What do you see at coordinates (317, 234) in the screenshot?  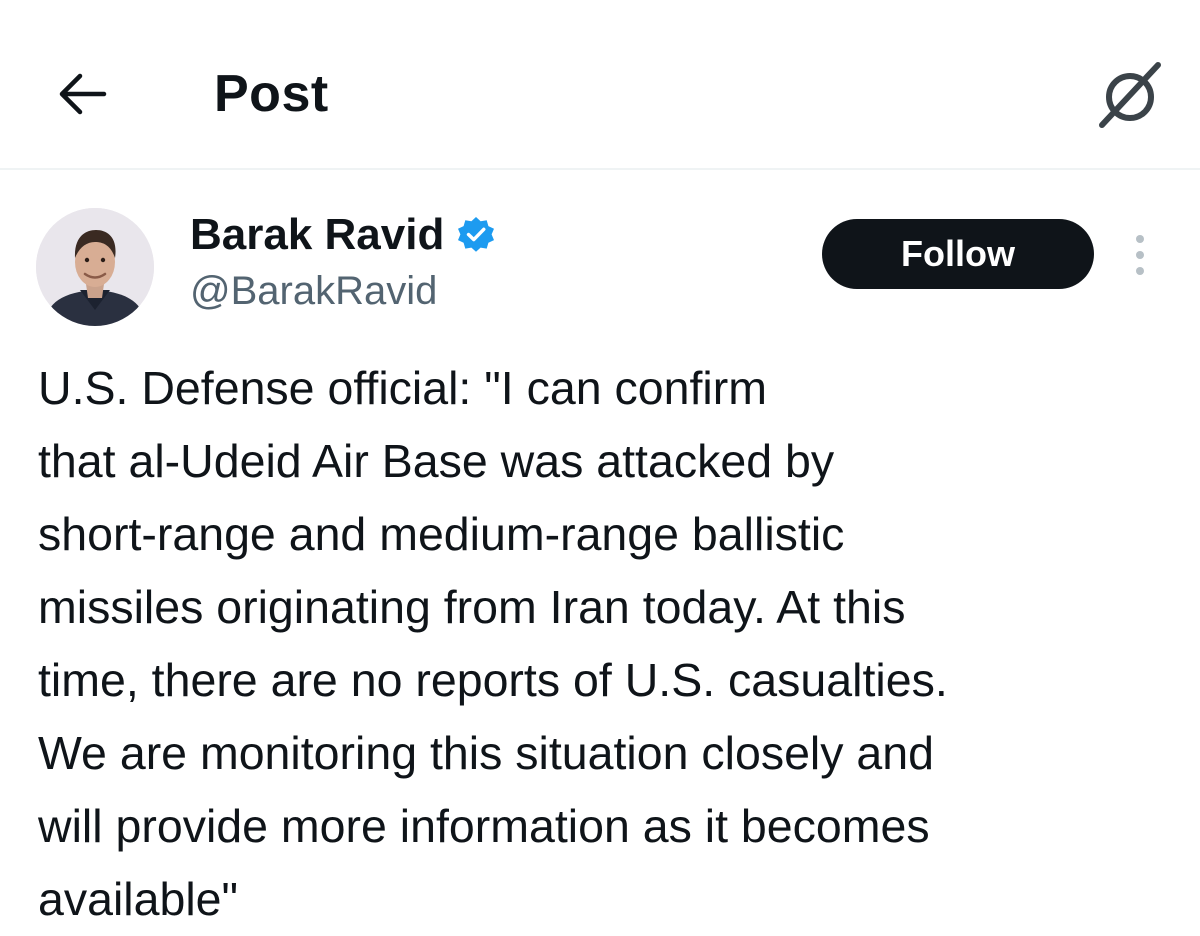 I see `author-name-label: Barak Ravid` at bounding box center [317, 234].